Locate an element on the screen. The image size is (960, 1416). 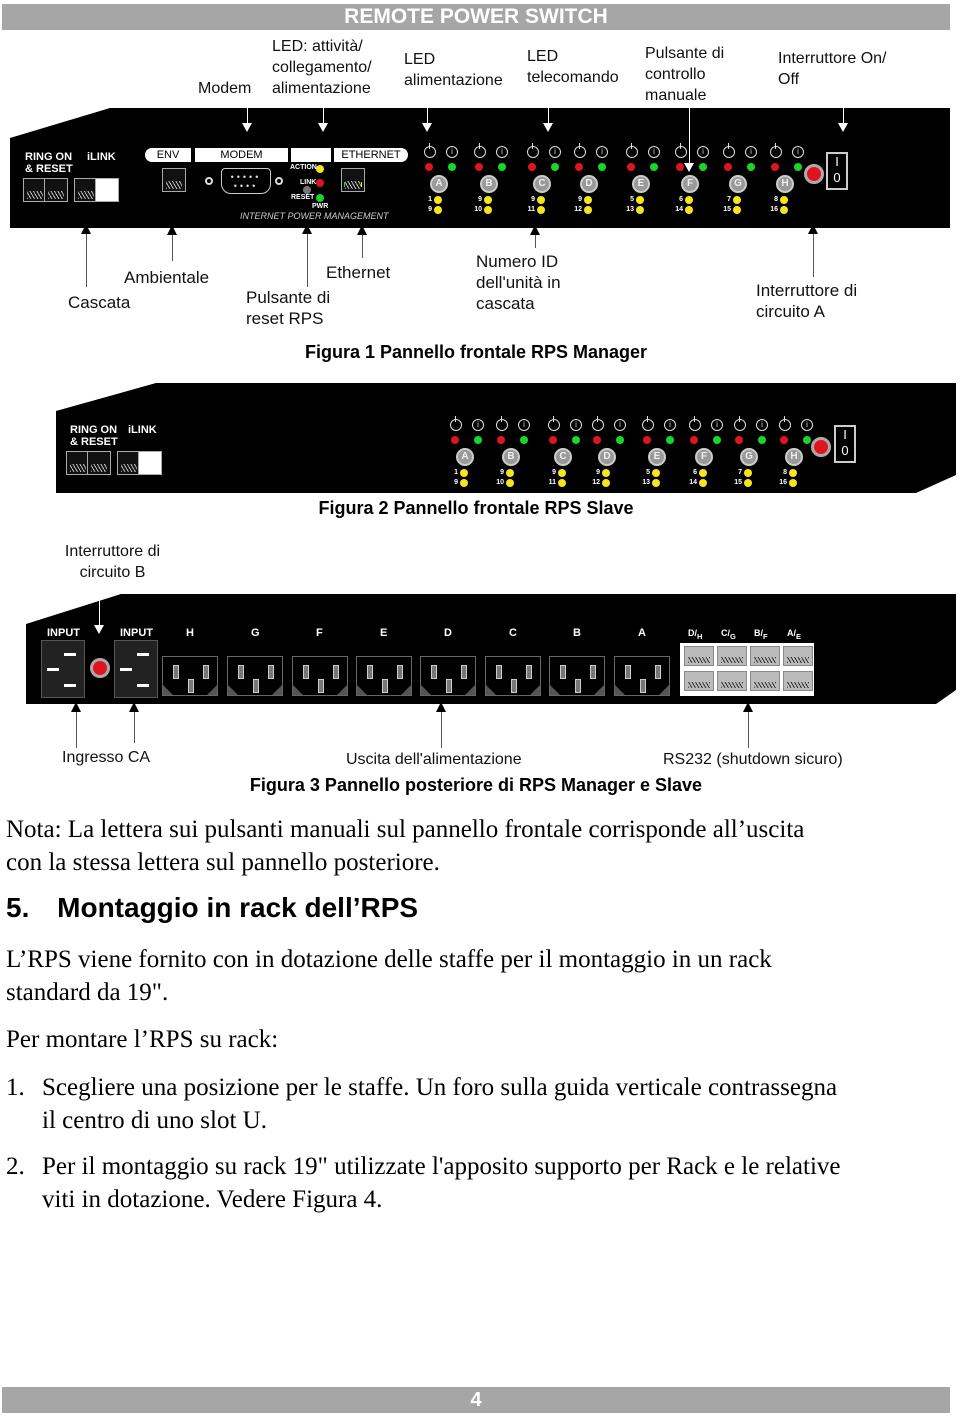
blank-header is located at coordinates (311, 155).